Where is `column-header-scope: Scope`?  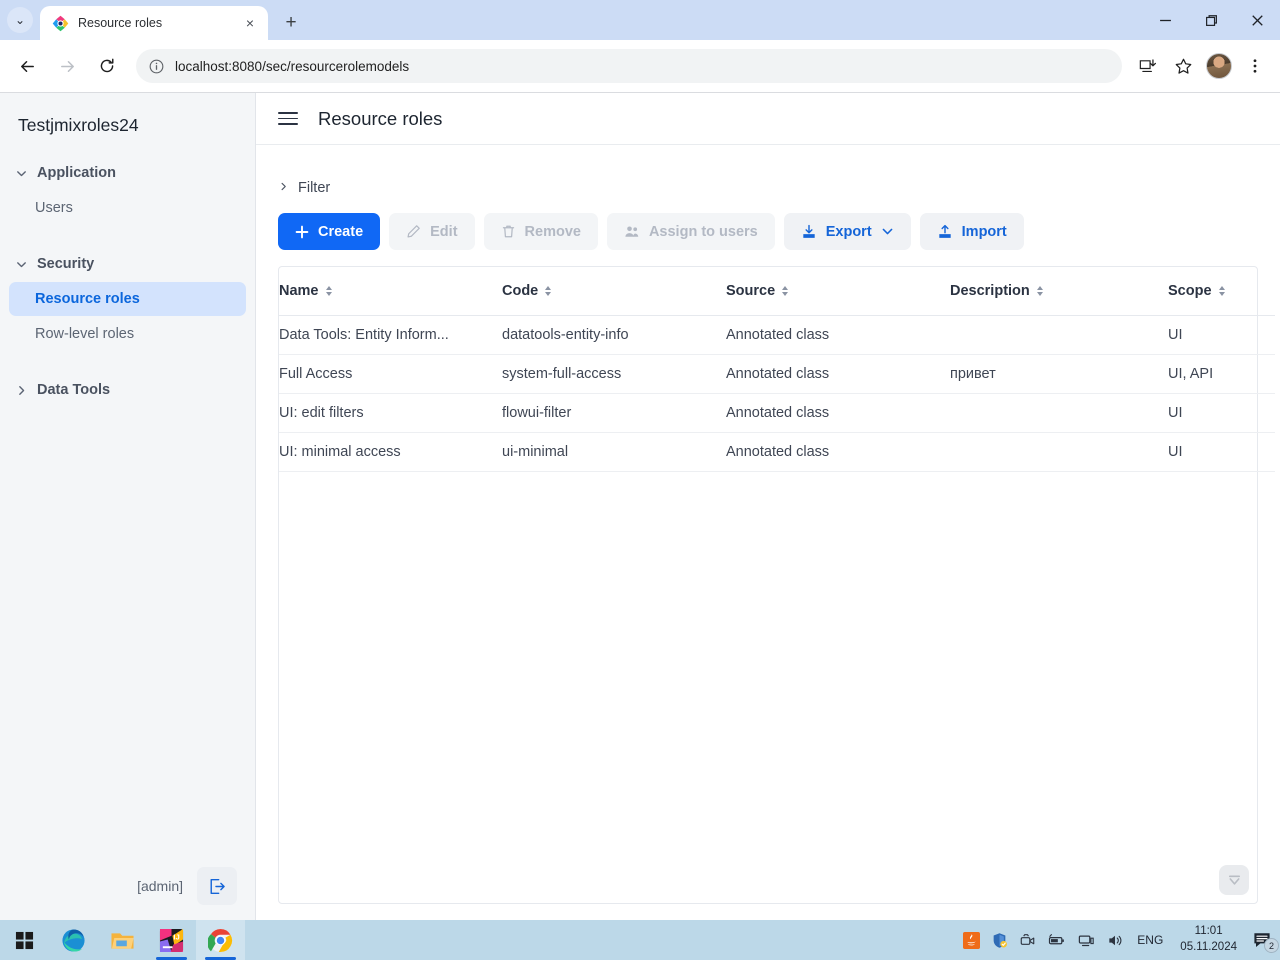
column-header-scope: Scope is located at coordinates (1221, 291).